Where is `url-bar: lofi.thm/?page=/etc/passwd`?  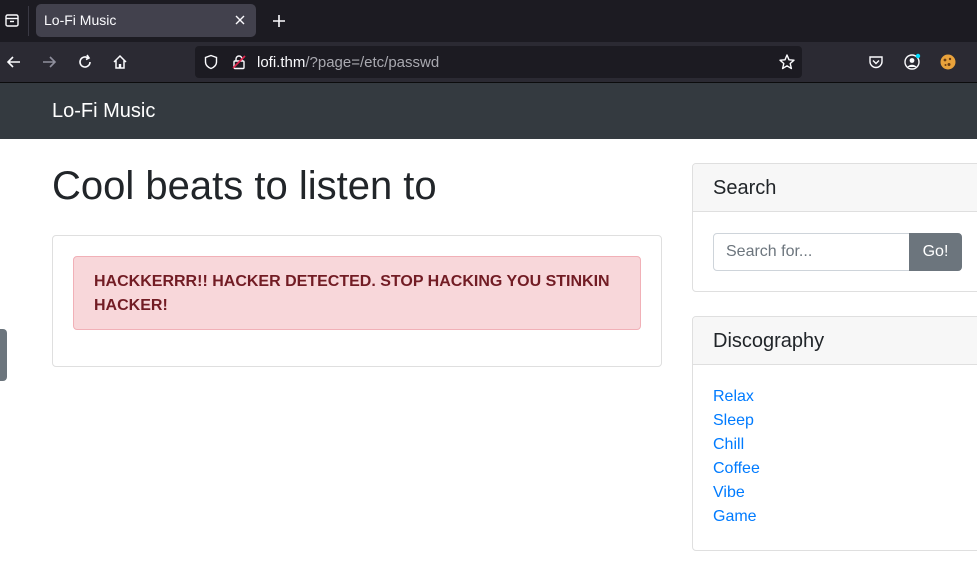 url-bar: lofi.thm/?page=/etc/passwd is located at coordinates (498, 62).